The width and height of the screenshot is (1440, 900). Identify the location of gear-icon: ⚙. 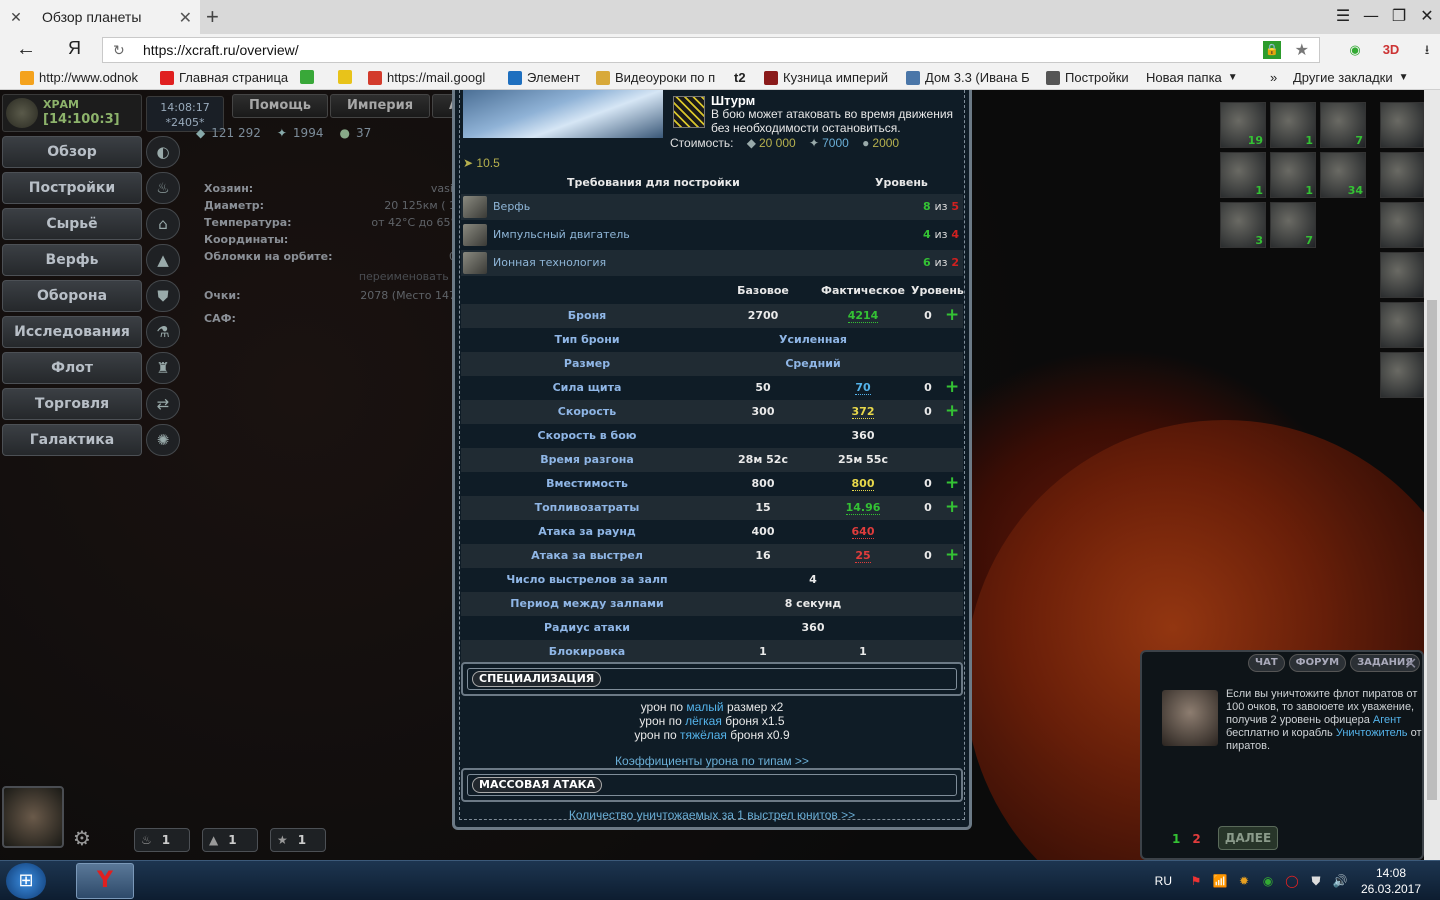
(82, 838).